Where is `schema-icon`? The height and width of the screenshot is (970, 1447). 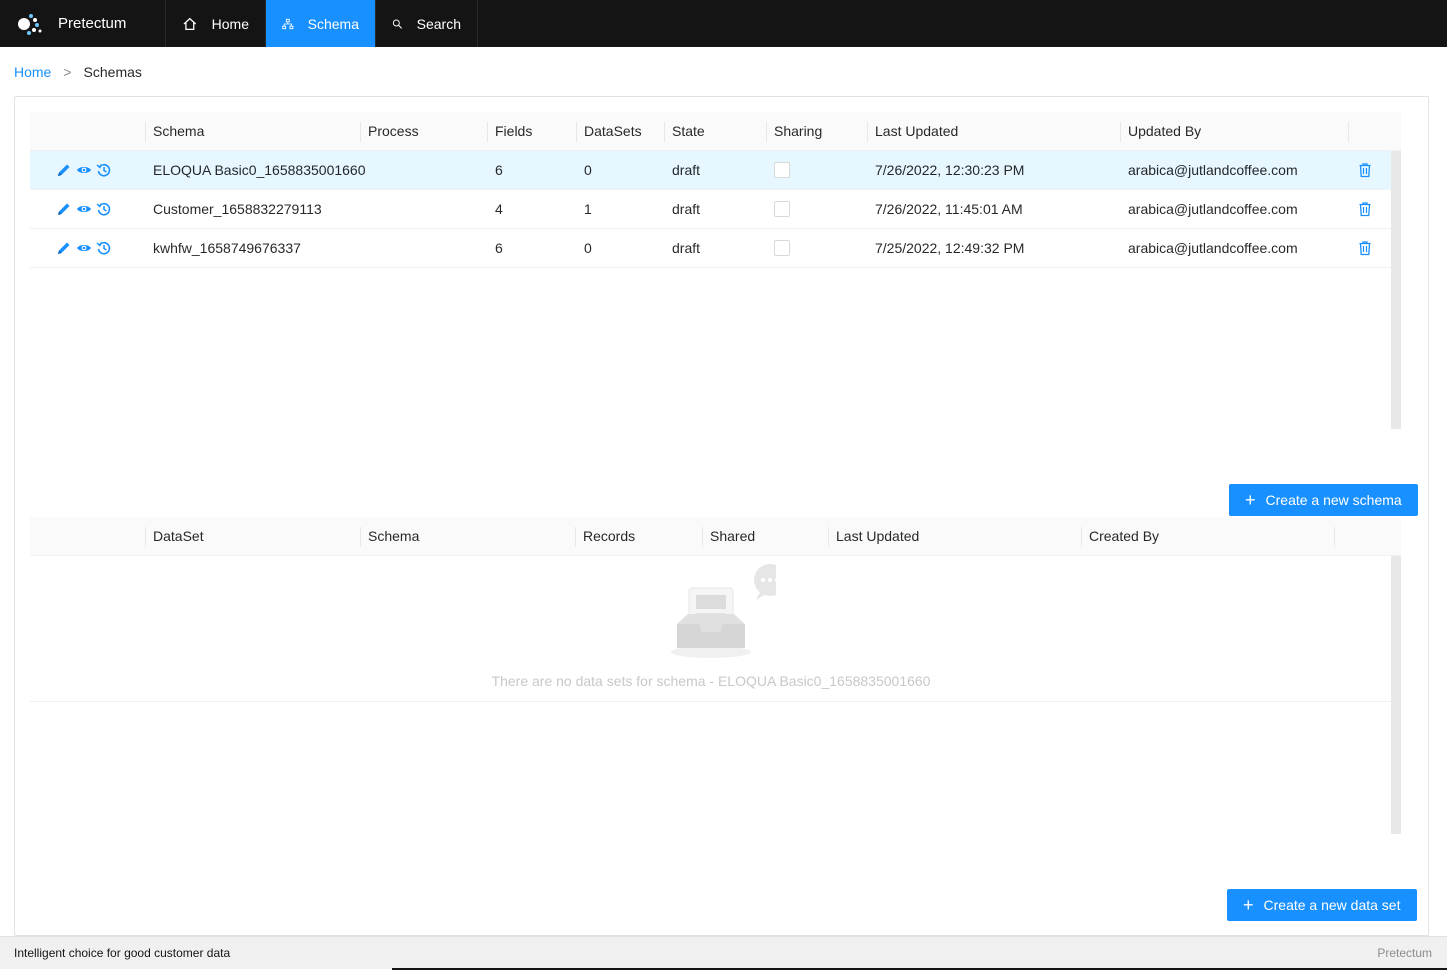 schema-icon is located at coordinates (288, 23).